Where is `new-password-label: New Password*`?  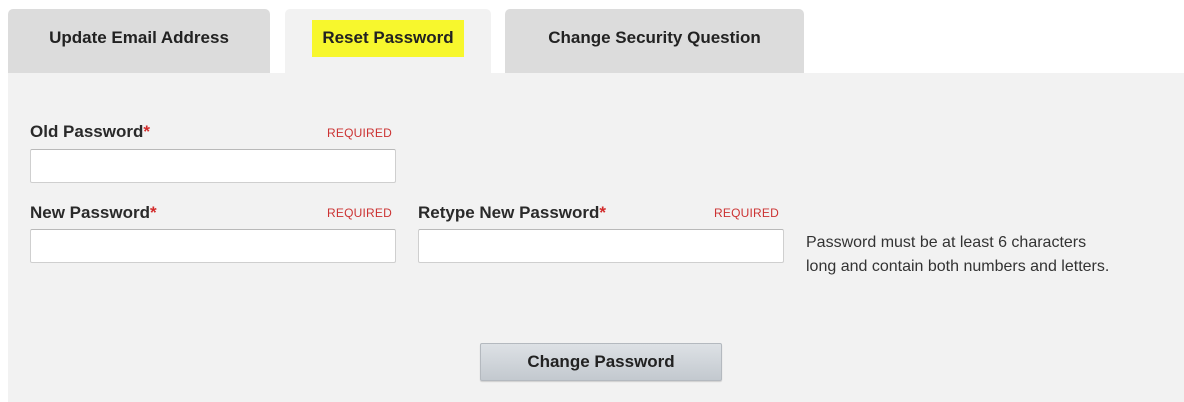 new-password-label: New Password* is located at coordinates (93, 213).